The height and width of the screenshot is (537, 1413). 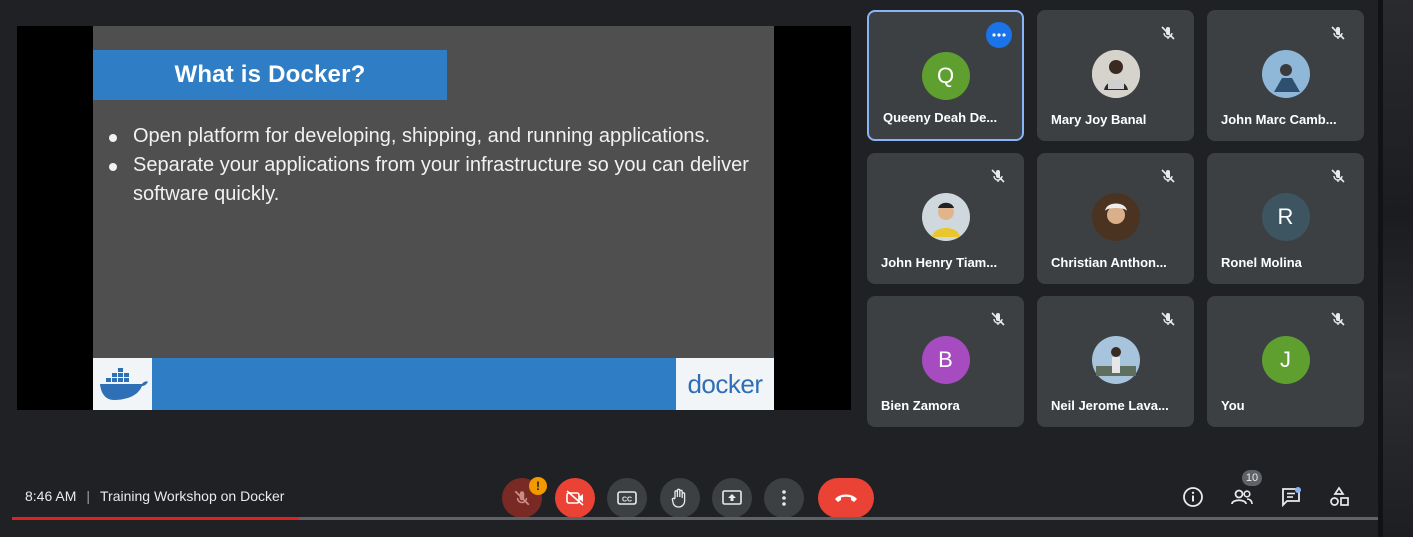 I want to click on avatar: R, so click(x=1285, y=217).